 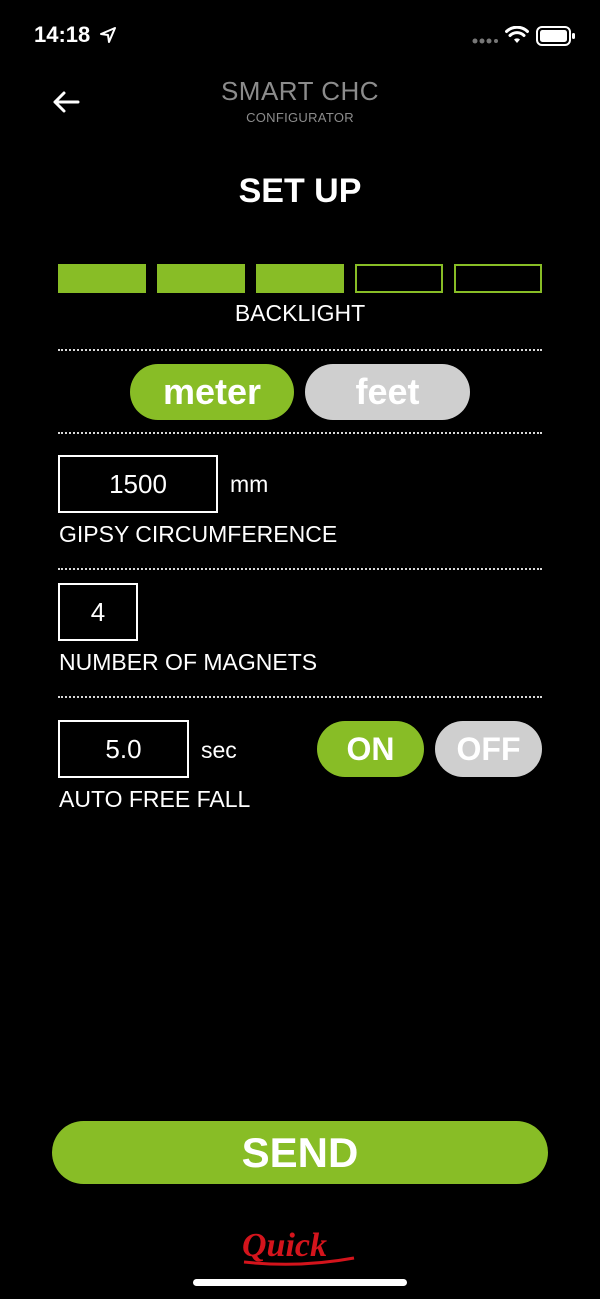 What do you see at coordinates (300, 191) in the screenshot?
I see `page-title: SET UP` at bounding box center [300, 191].